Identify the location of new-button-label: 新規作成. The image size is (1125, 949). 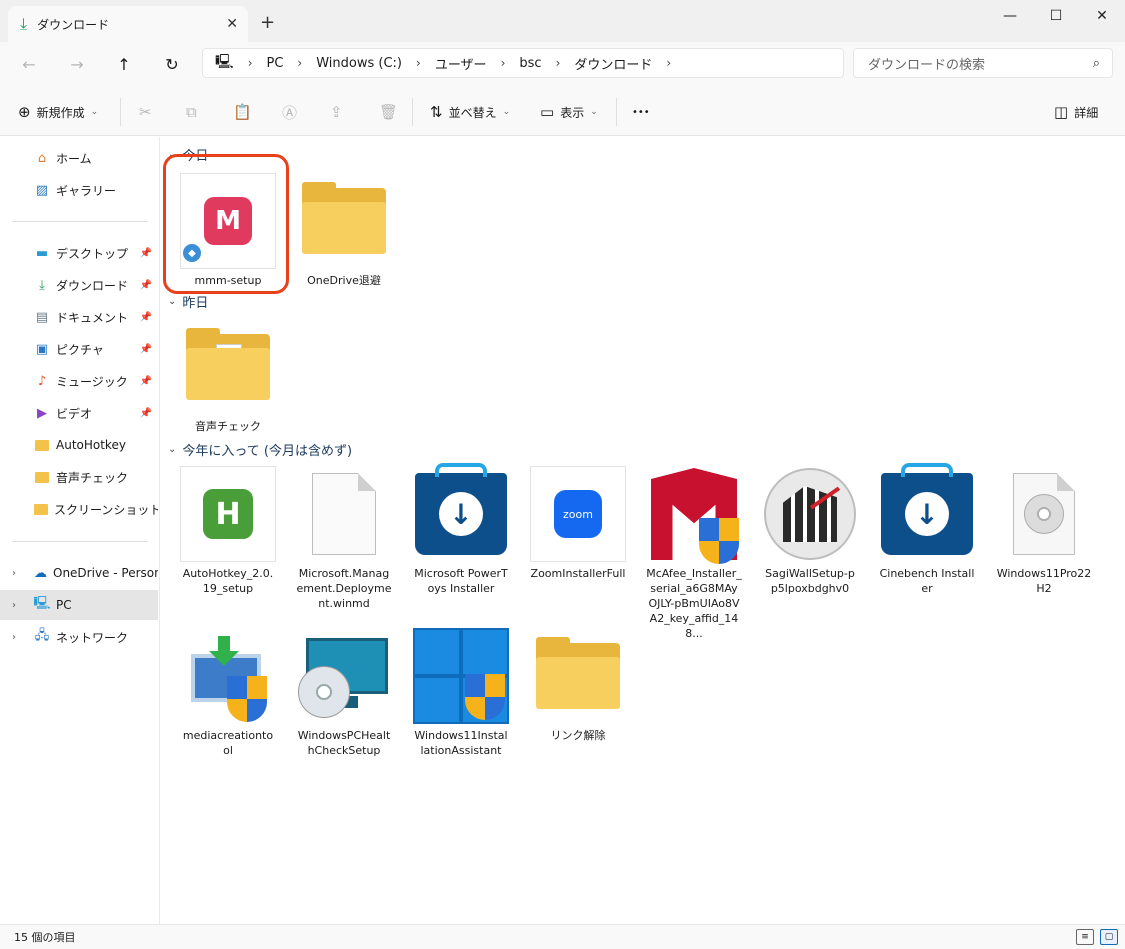
(60, 112).